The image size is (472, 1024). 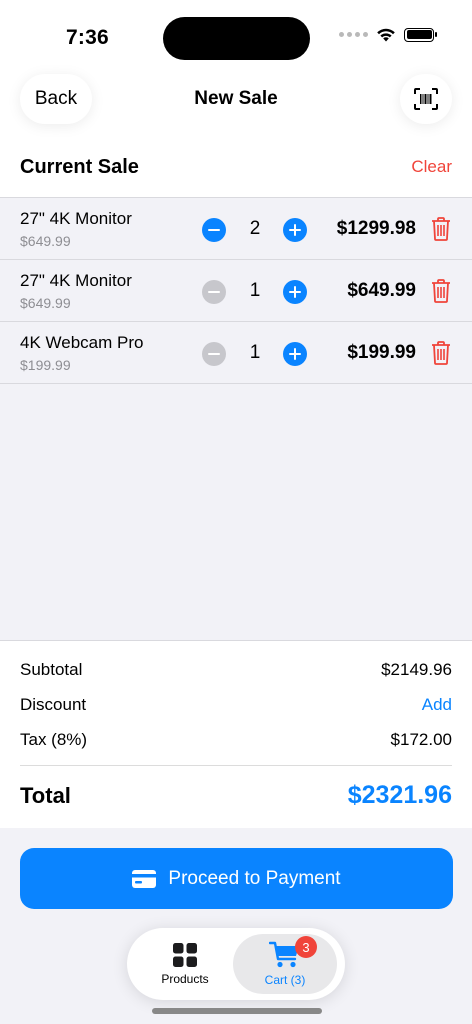 What do you see at coordinates (79, 166) in the screenshot?
I see `section-title: Current Sale` at bounding box center [79, 166].